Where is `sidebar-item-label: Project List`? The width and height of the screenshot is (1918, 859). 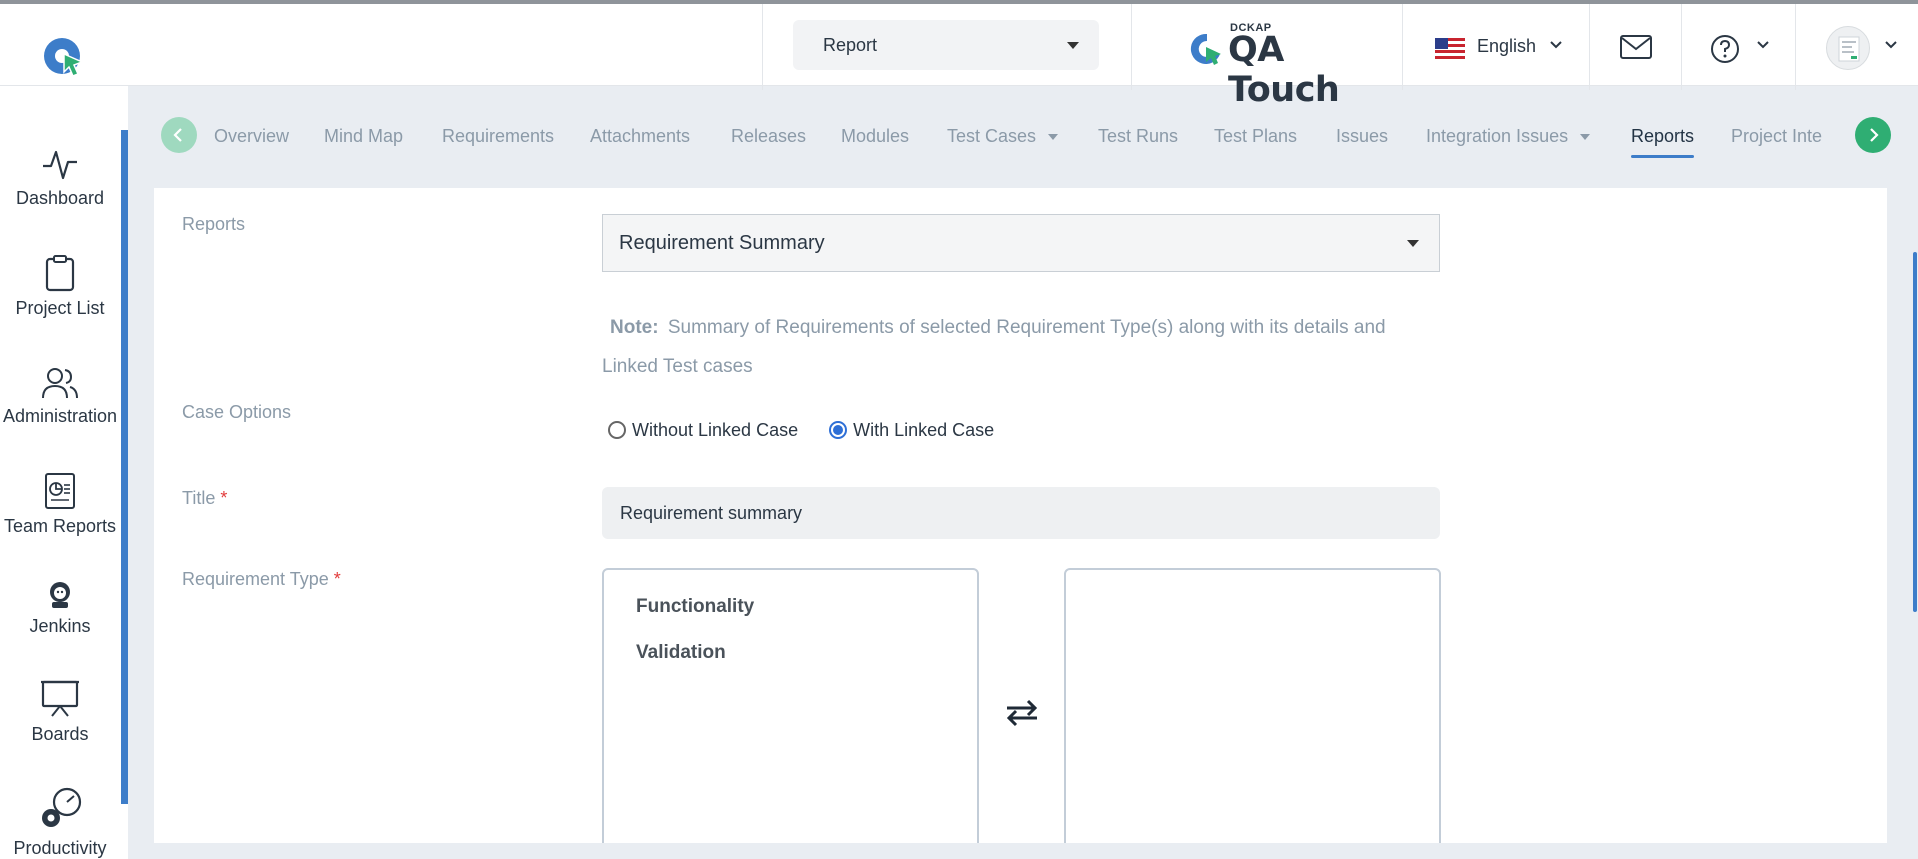
sidebar-item-label: Project List is located at coordinates (60, 308).